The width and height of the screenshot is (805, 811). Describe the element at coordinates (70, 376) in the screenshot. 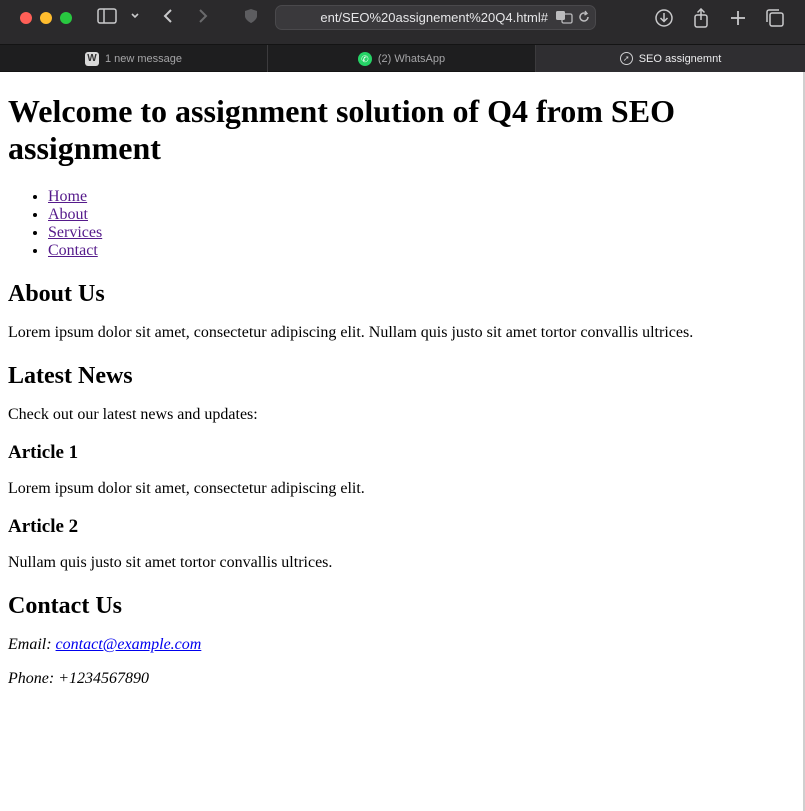

I see `news-heading: Latest News` at that location.